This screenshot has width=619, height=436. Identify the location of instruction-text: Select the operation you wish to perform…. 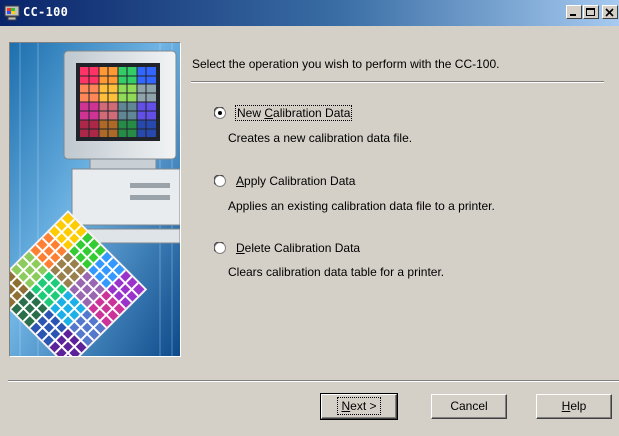
(346, 64).